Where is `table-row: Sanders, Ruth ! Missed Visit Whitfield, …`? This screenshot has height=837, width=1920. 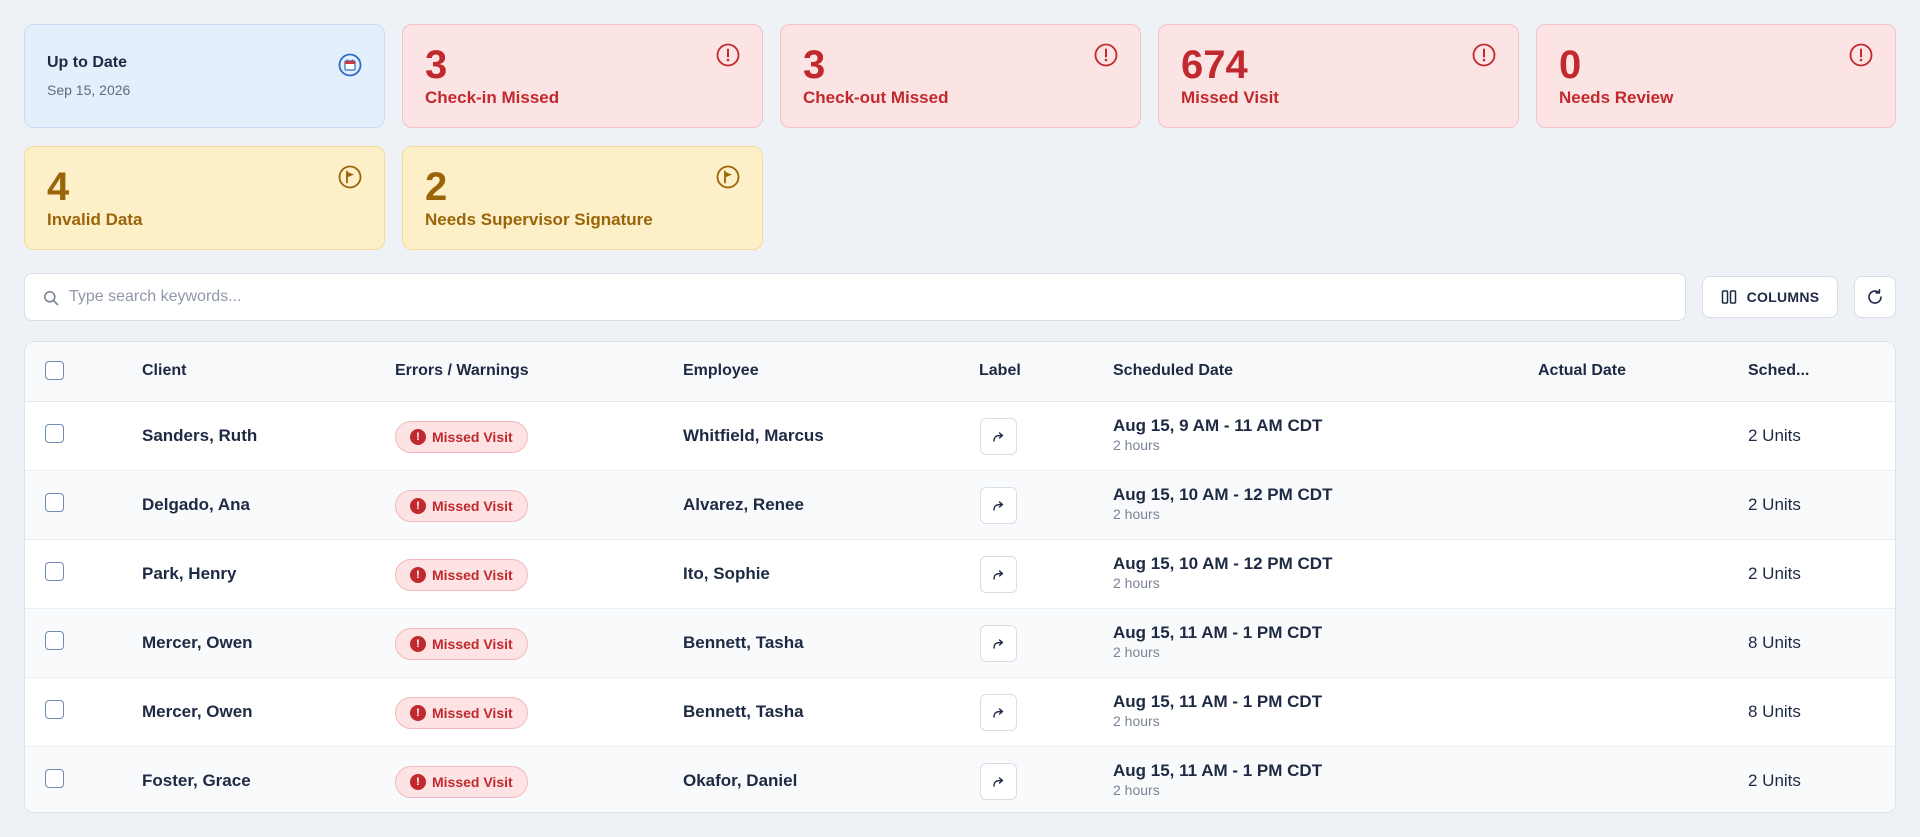
table-row: Sanders, Ruth ! Missed Visit Whitfield, … is located at coordinates (960, 436).